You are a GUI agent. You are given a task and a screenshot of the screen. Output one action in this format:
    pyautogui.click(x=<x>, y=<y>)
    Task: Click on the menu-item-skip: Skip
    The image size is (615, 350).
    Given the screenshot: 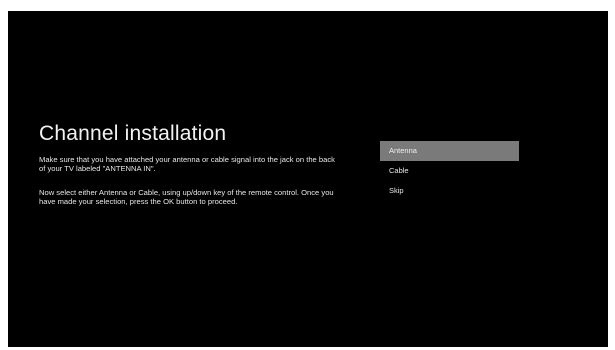 What is the action you would take?
    pyautogui.click(x=449, y=191)
    